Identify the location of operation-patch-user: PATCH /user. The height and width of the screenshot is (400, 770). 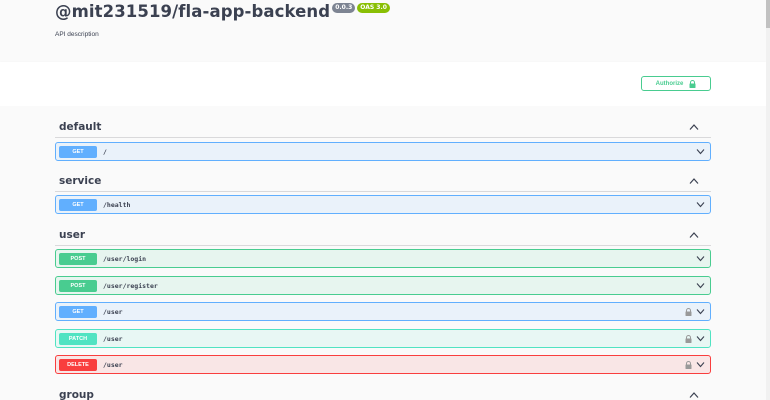
(383, 338).